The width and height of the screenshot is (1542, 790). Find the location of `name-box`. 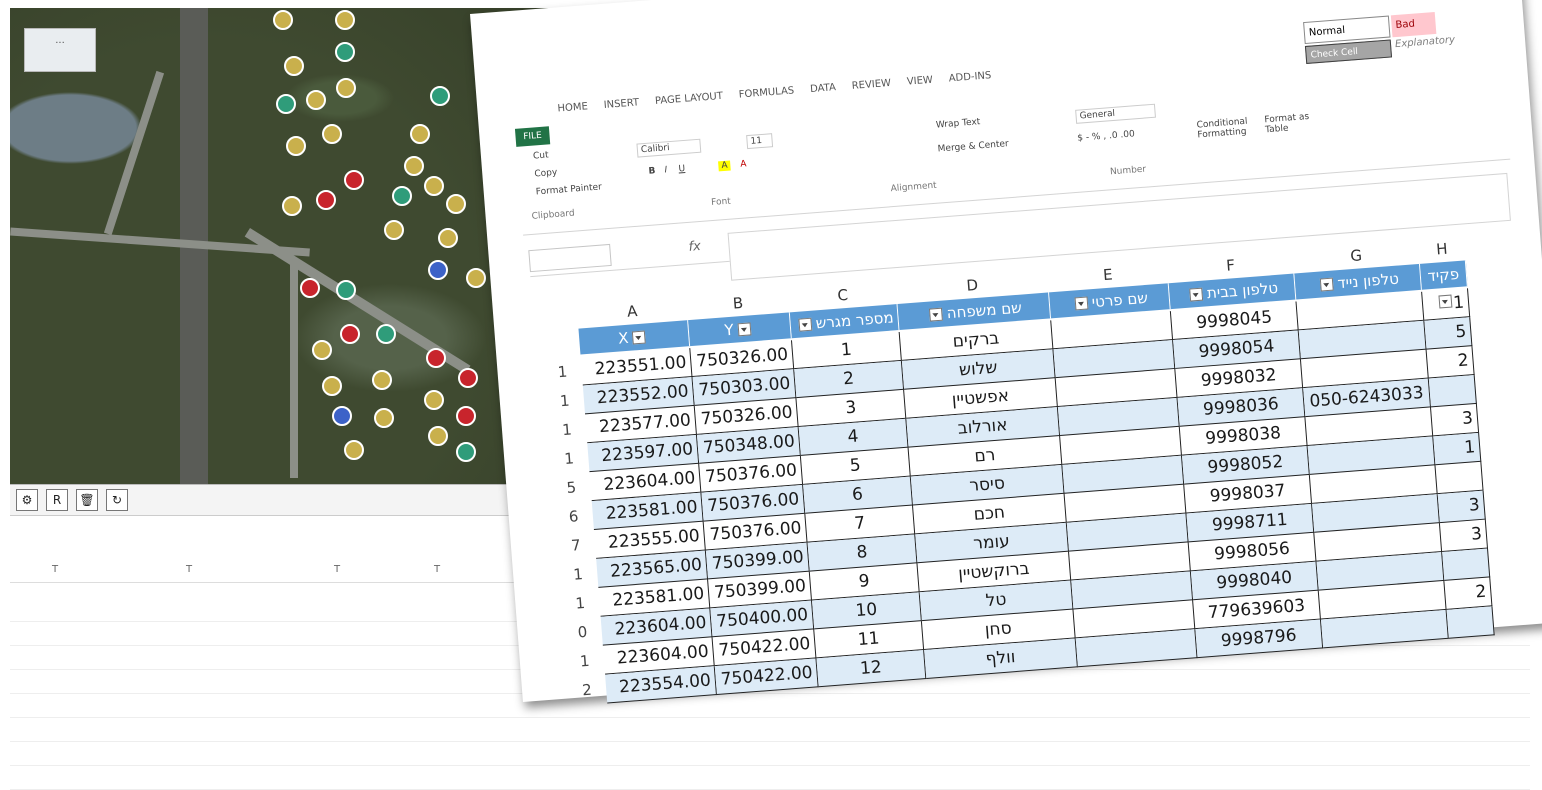

name-box is located at coordinates (570, 258).